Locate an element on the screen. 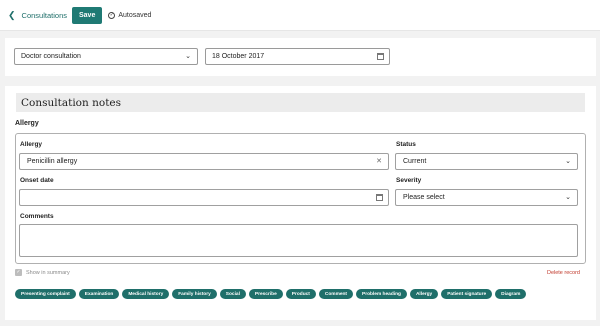  autosaved-label: Autosaved is located at coordinates (135, 15).